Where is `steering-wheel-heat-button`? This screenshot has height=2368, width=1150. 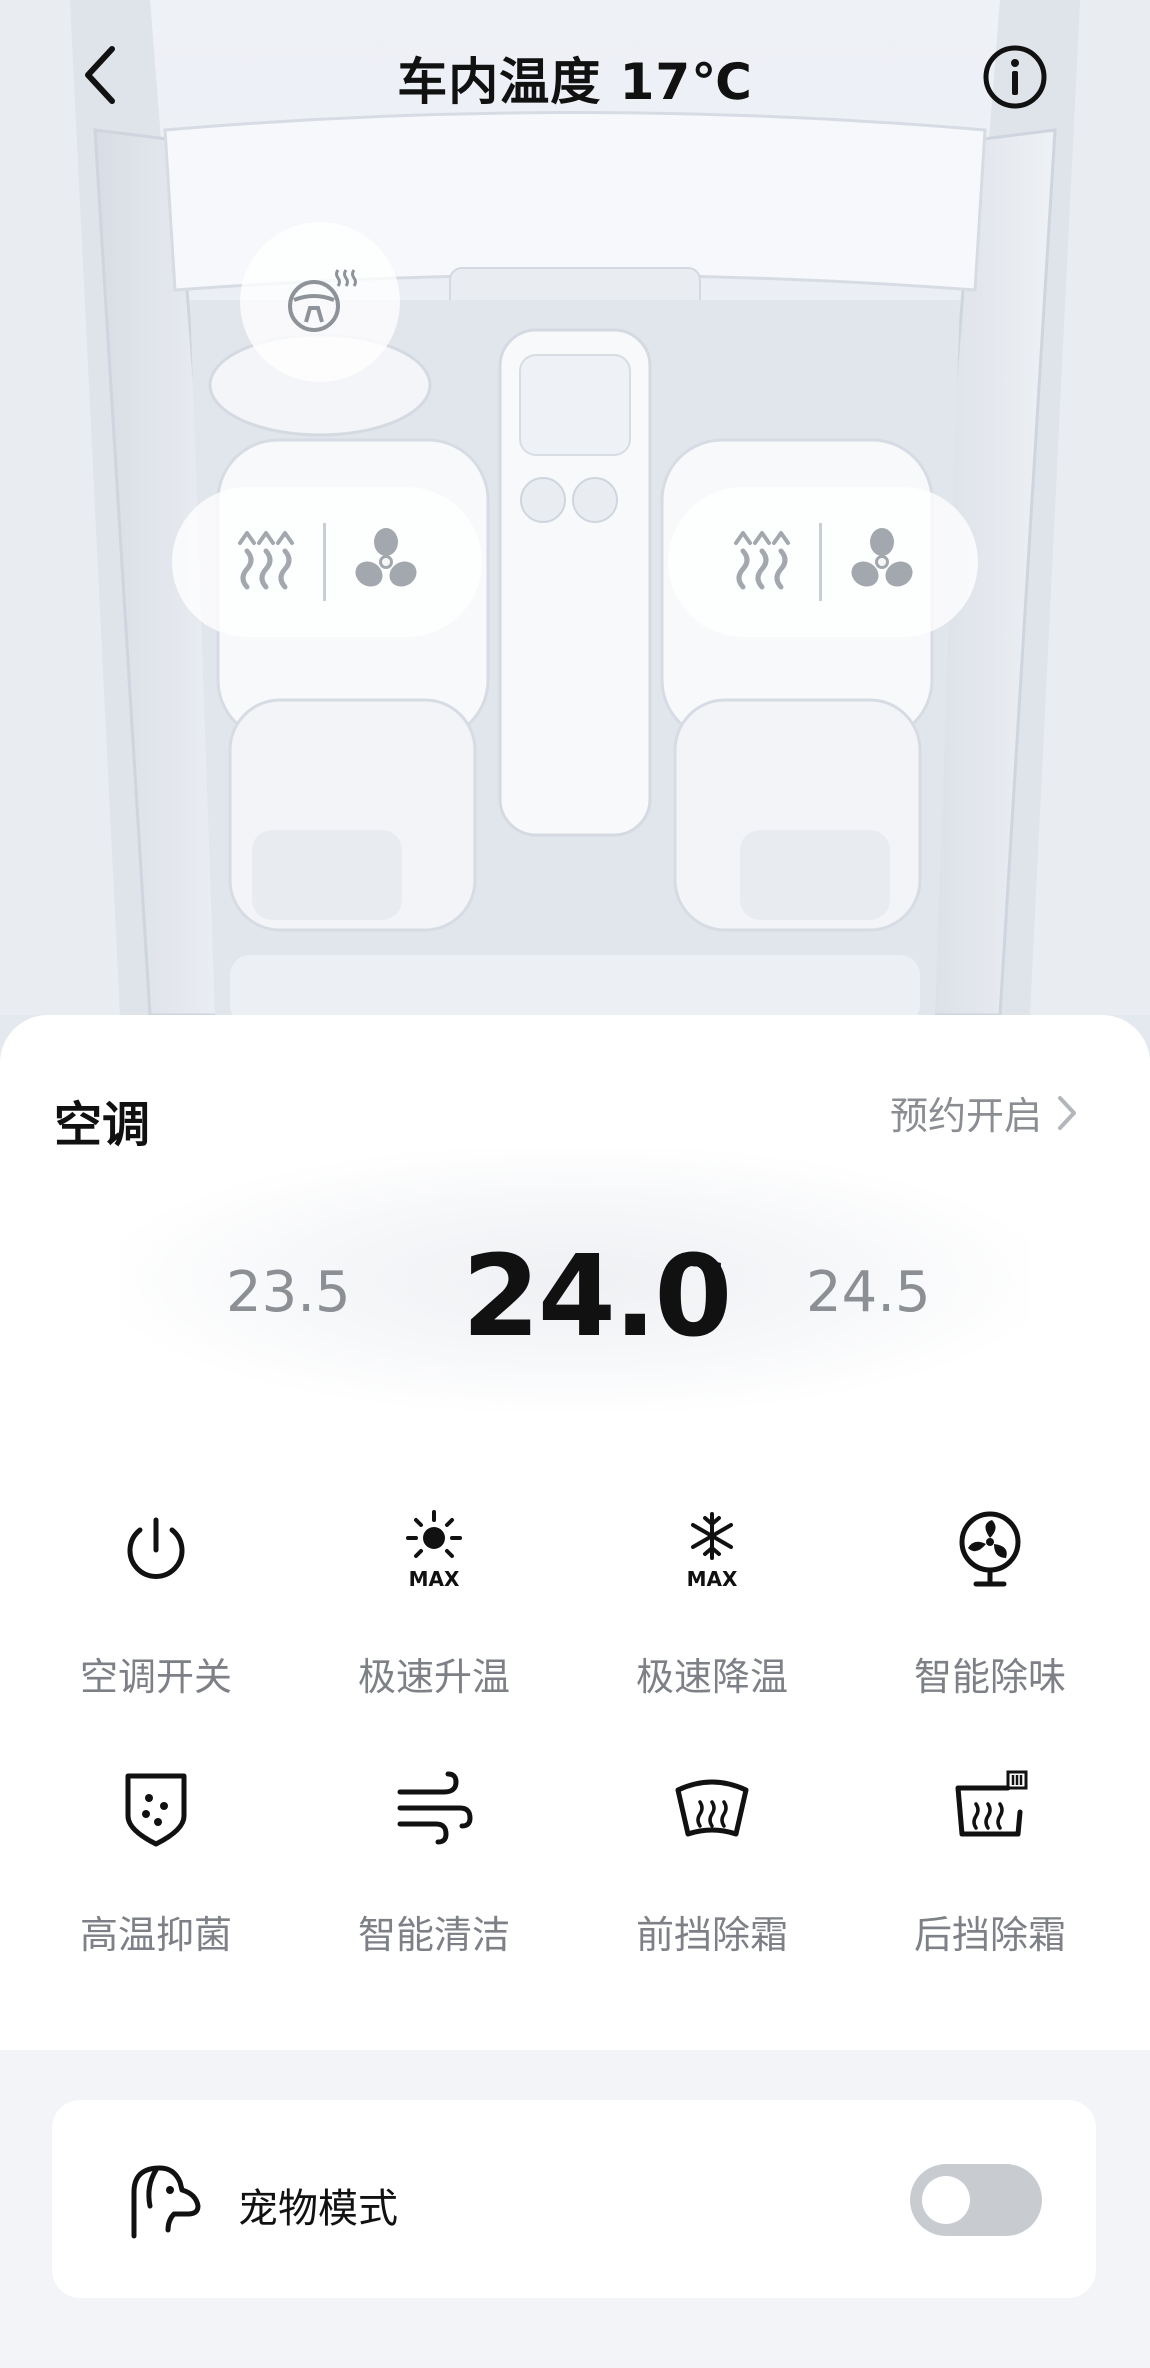
steering-wheel-heat-button is located at coordinates (320, 302).